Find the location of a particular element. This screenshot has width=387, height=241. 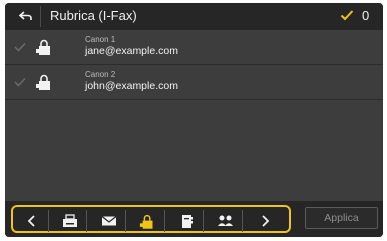

group-filter-button is located at coordinates (226, 221).